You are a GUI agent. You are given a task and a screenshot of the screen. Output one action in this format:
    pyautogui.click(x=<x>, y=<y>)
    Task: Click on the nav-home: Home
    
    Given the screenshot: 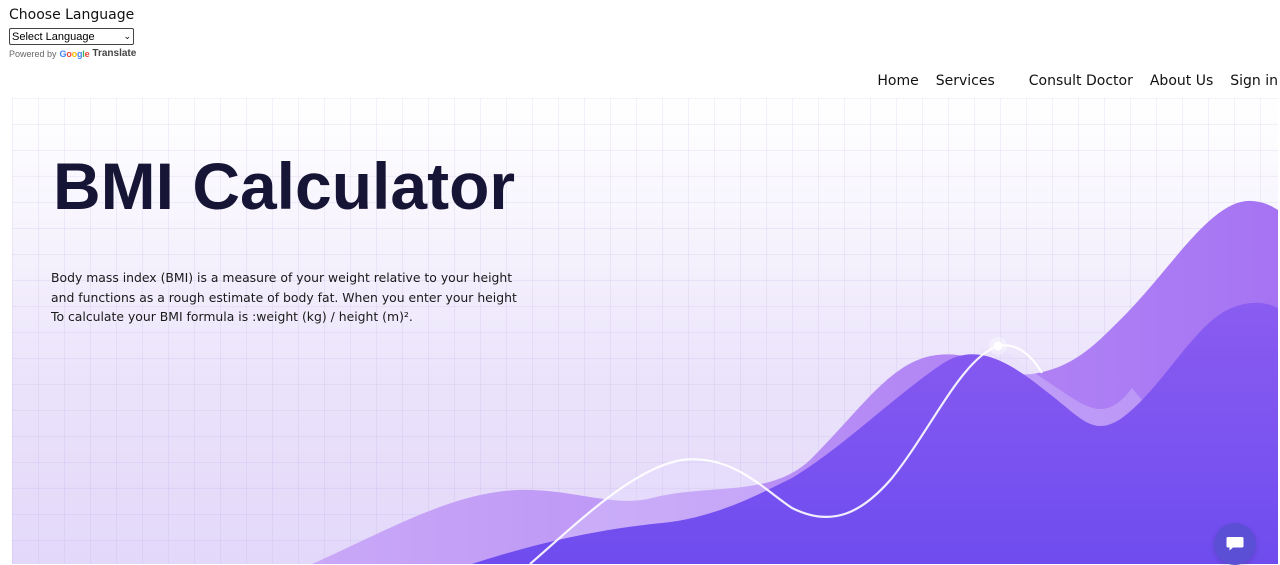 What is the action you would take?
    pyautogui.click(x=897, y=81)
    